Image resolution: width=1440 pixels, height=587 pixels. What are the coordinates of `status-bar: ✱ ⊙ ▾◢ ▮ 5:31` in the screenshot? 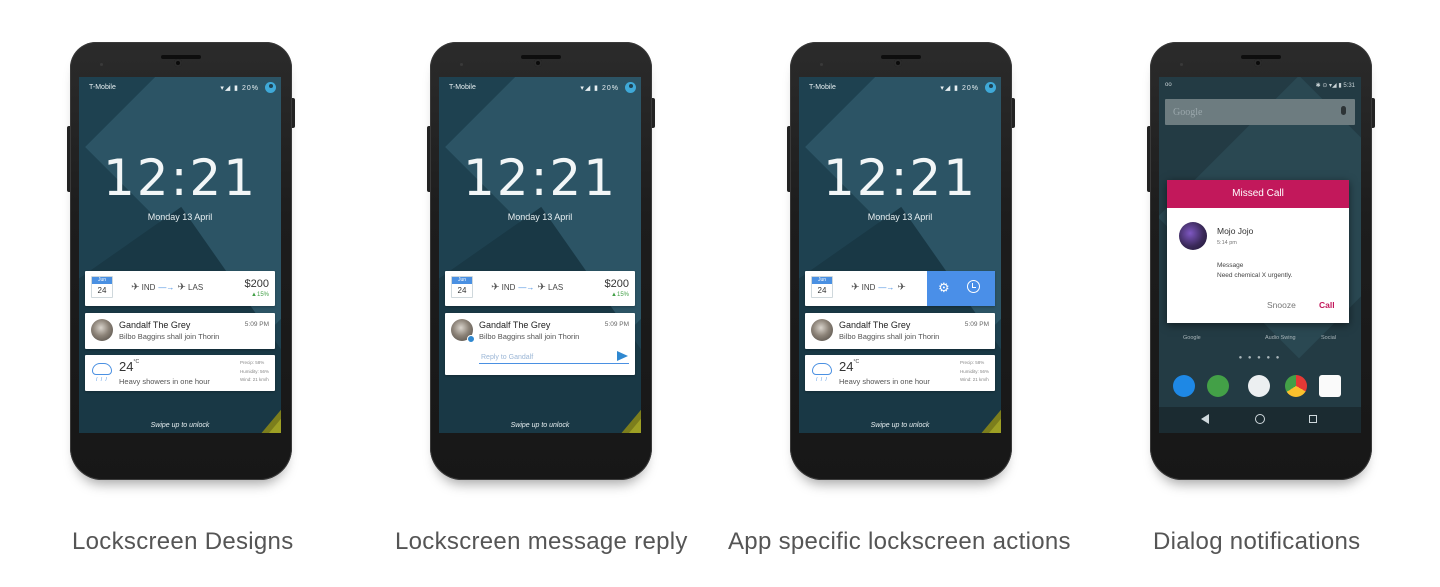 It's located at (1335, 86).